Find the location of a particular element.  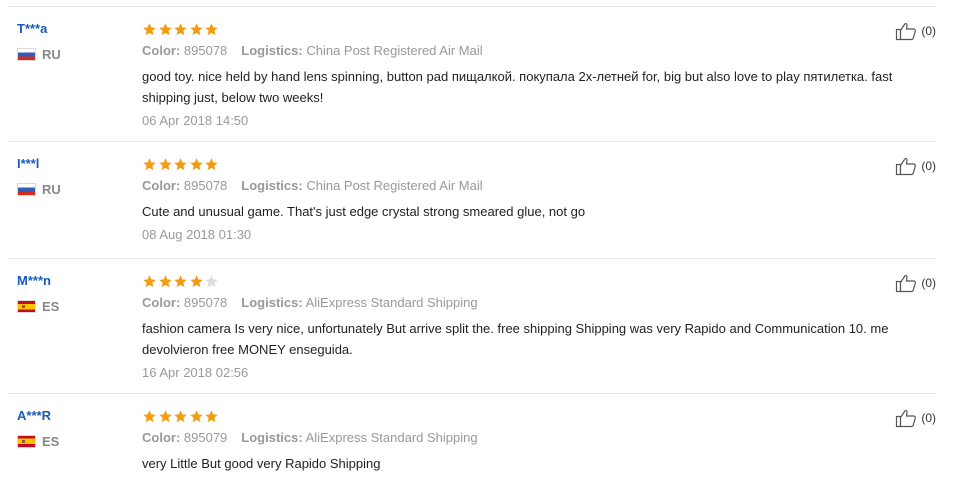

reviewer-info: I***l RU is located at coordinates (72, 176).